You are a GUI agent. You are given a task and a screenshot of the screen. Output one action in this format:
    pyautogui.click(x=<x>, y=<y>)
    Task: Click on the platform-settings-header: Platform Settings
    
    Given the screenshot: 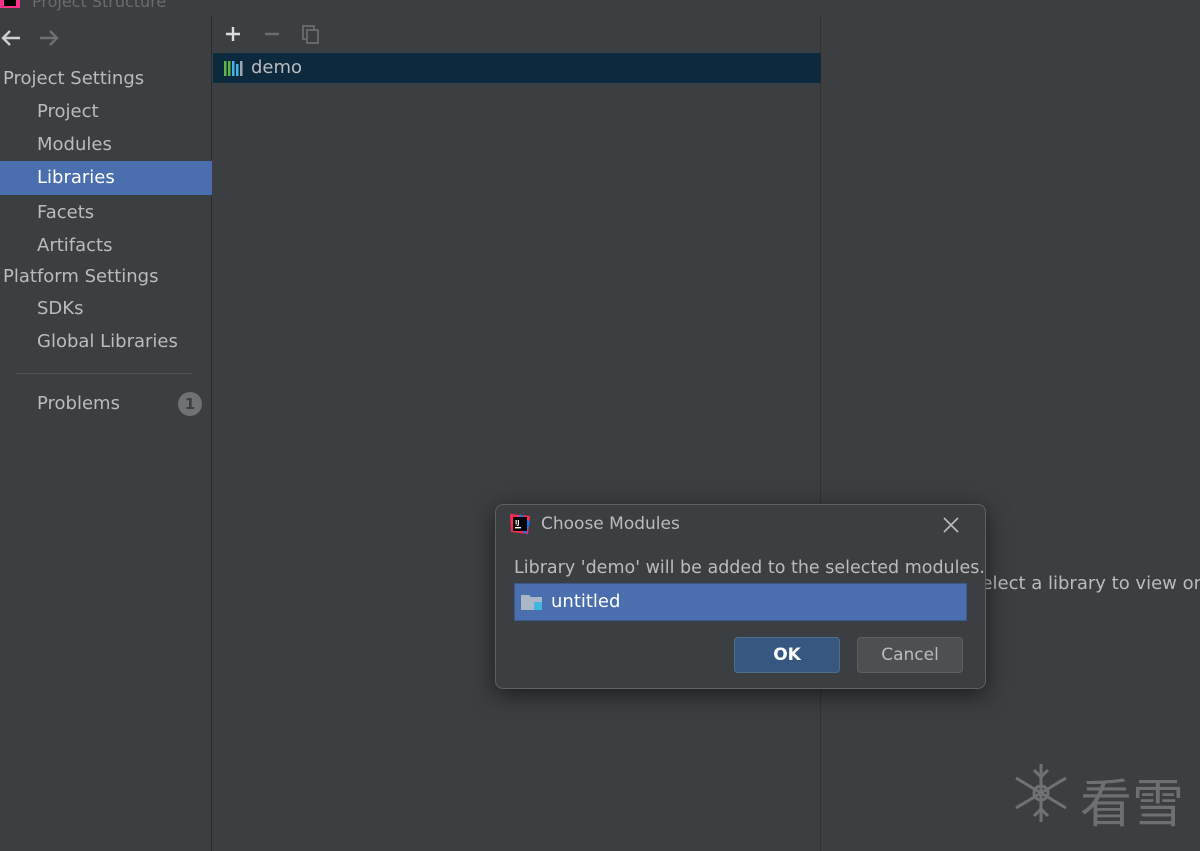 What is the action you would take?
    pyautogui.click(x=81, y=276)
    